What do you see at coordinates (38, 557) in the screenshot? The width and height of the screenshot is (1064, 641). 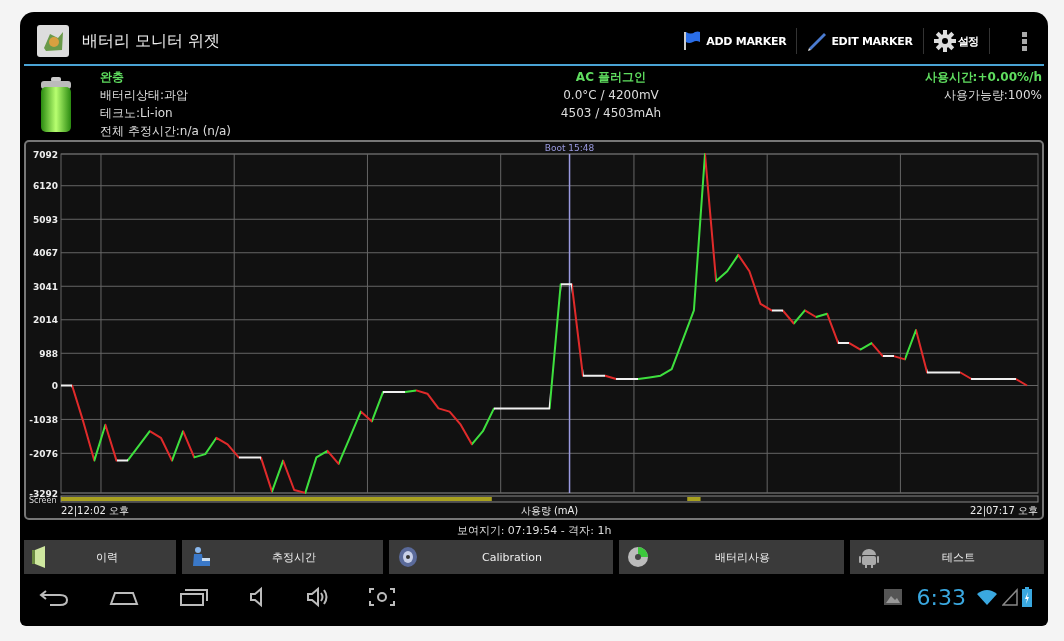 I see `door-icon` at bounding box center [38, 557].